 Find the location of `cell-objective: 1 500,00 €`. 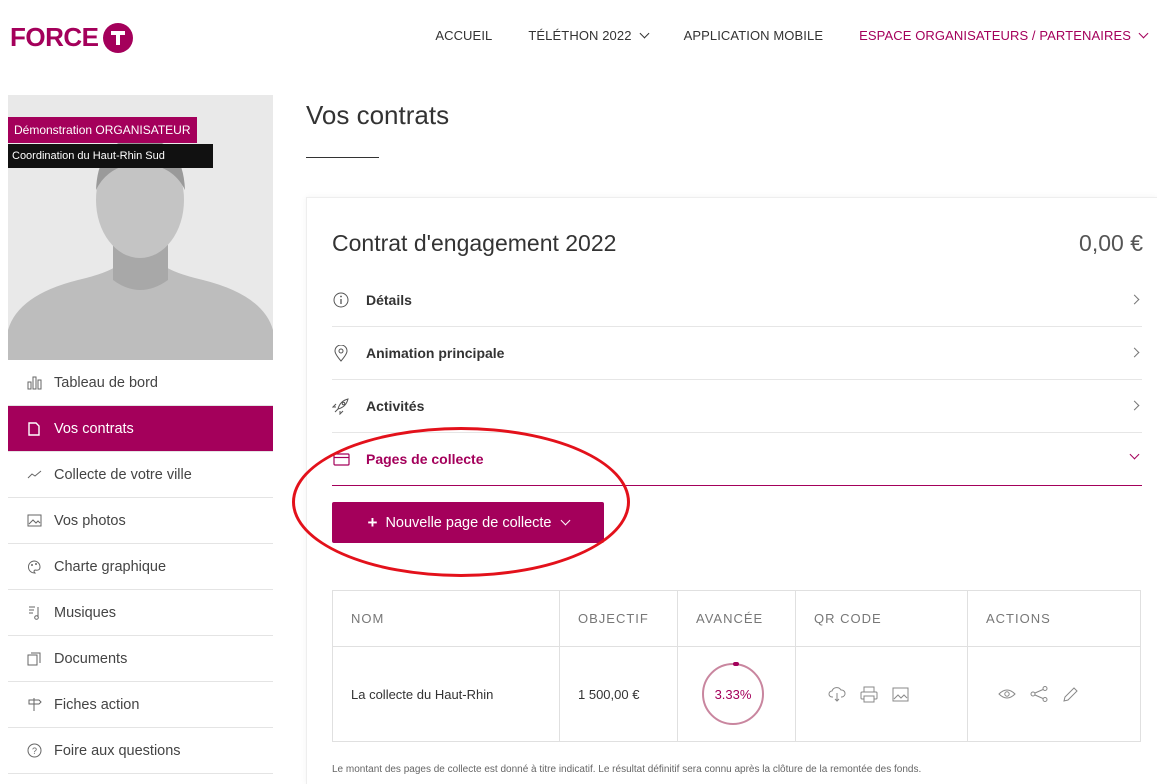

cell-objective: 1 500,00 € is located at coordinates (618, 694).